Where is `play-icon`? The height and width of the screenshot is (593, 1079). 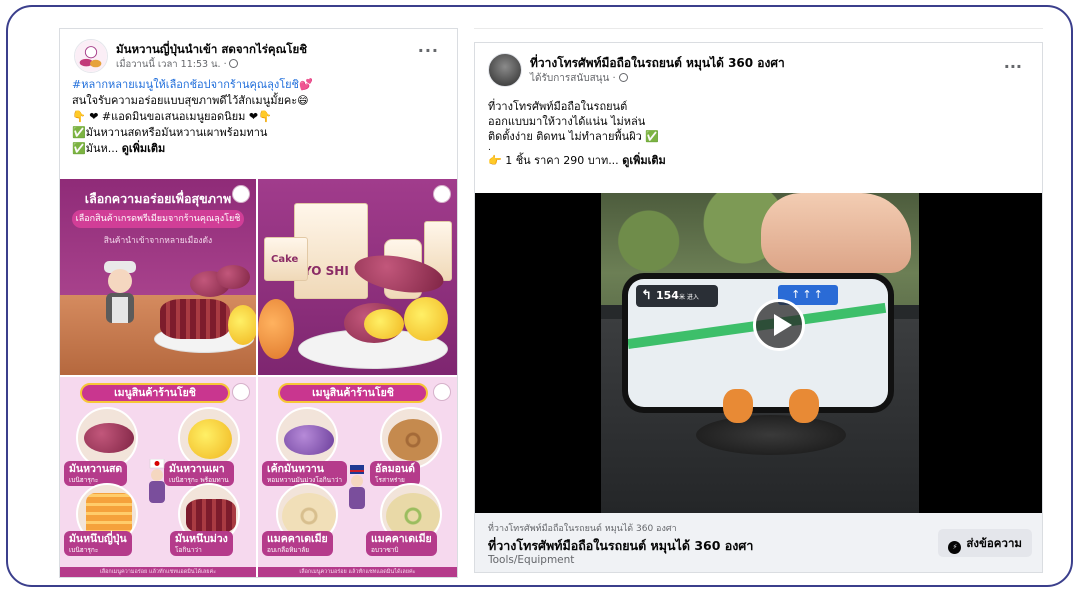 play-icon is located at coordinates (779, 325).